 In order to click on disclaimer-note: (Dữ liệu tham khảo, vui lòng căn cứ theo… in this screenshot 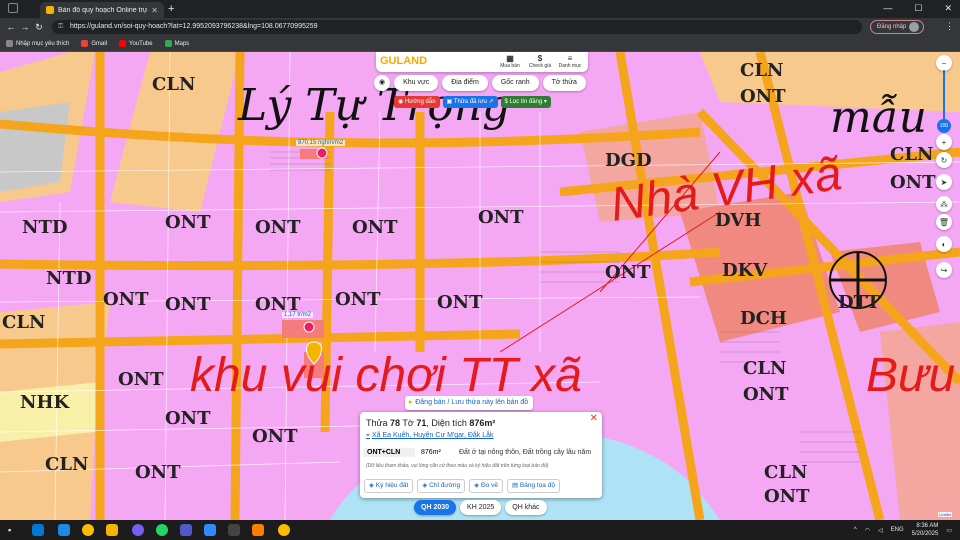, I will do `click(457, 466)`.